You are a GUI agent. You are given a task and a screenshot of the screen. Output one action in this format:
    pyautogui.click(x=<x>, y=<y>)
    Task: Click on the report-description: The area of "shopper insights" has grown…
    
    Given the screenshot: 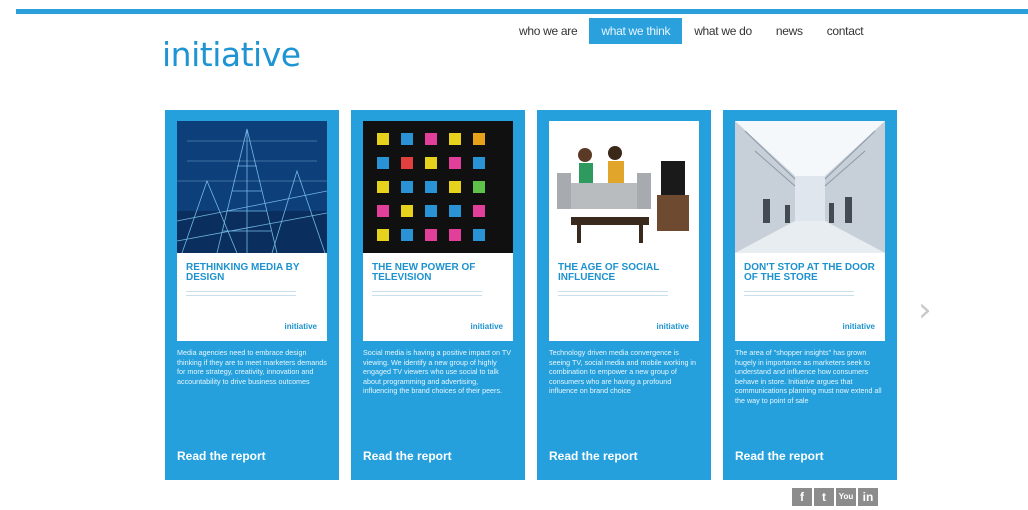 What is the action you would take?
    pyautogui.click(x=808, y=376)
    